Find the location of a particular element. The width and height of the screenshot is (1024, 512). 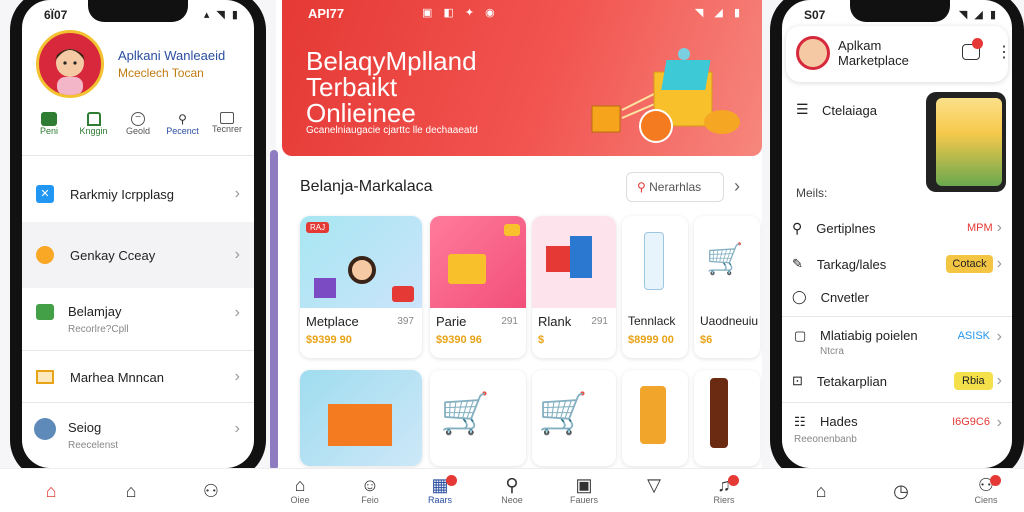

menu-item: ▢ Mlatiabig poielen Ntcra ASISK › is located at coordinates (897, 340).